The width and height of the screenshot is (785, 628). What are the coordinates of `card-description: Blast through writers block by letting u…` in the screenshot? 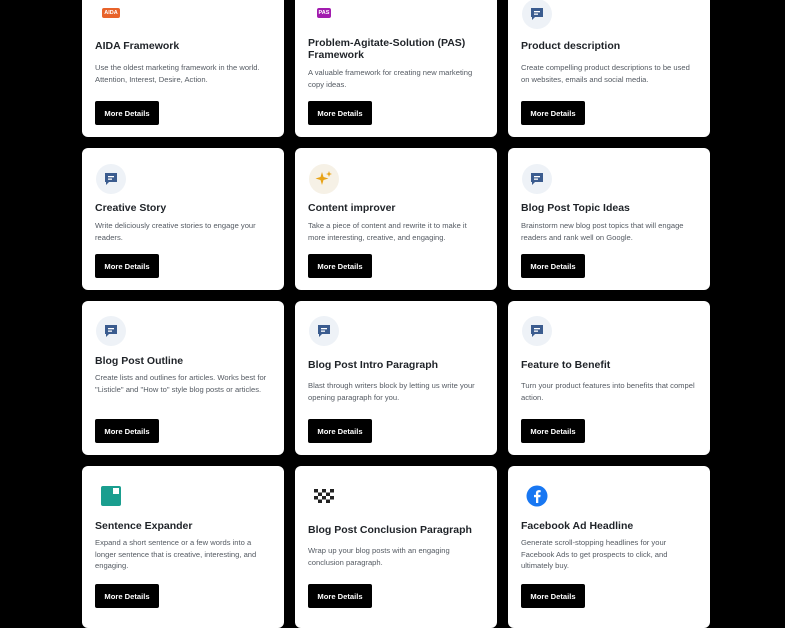 It's located at (391, 391).